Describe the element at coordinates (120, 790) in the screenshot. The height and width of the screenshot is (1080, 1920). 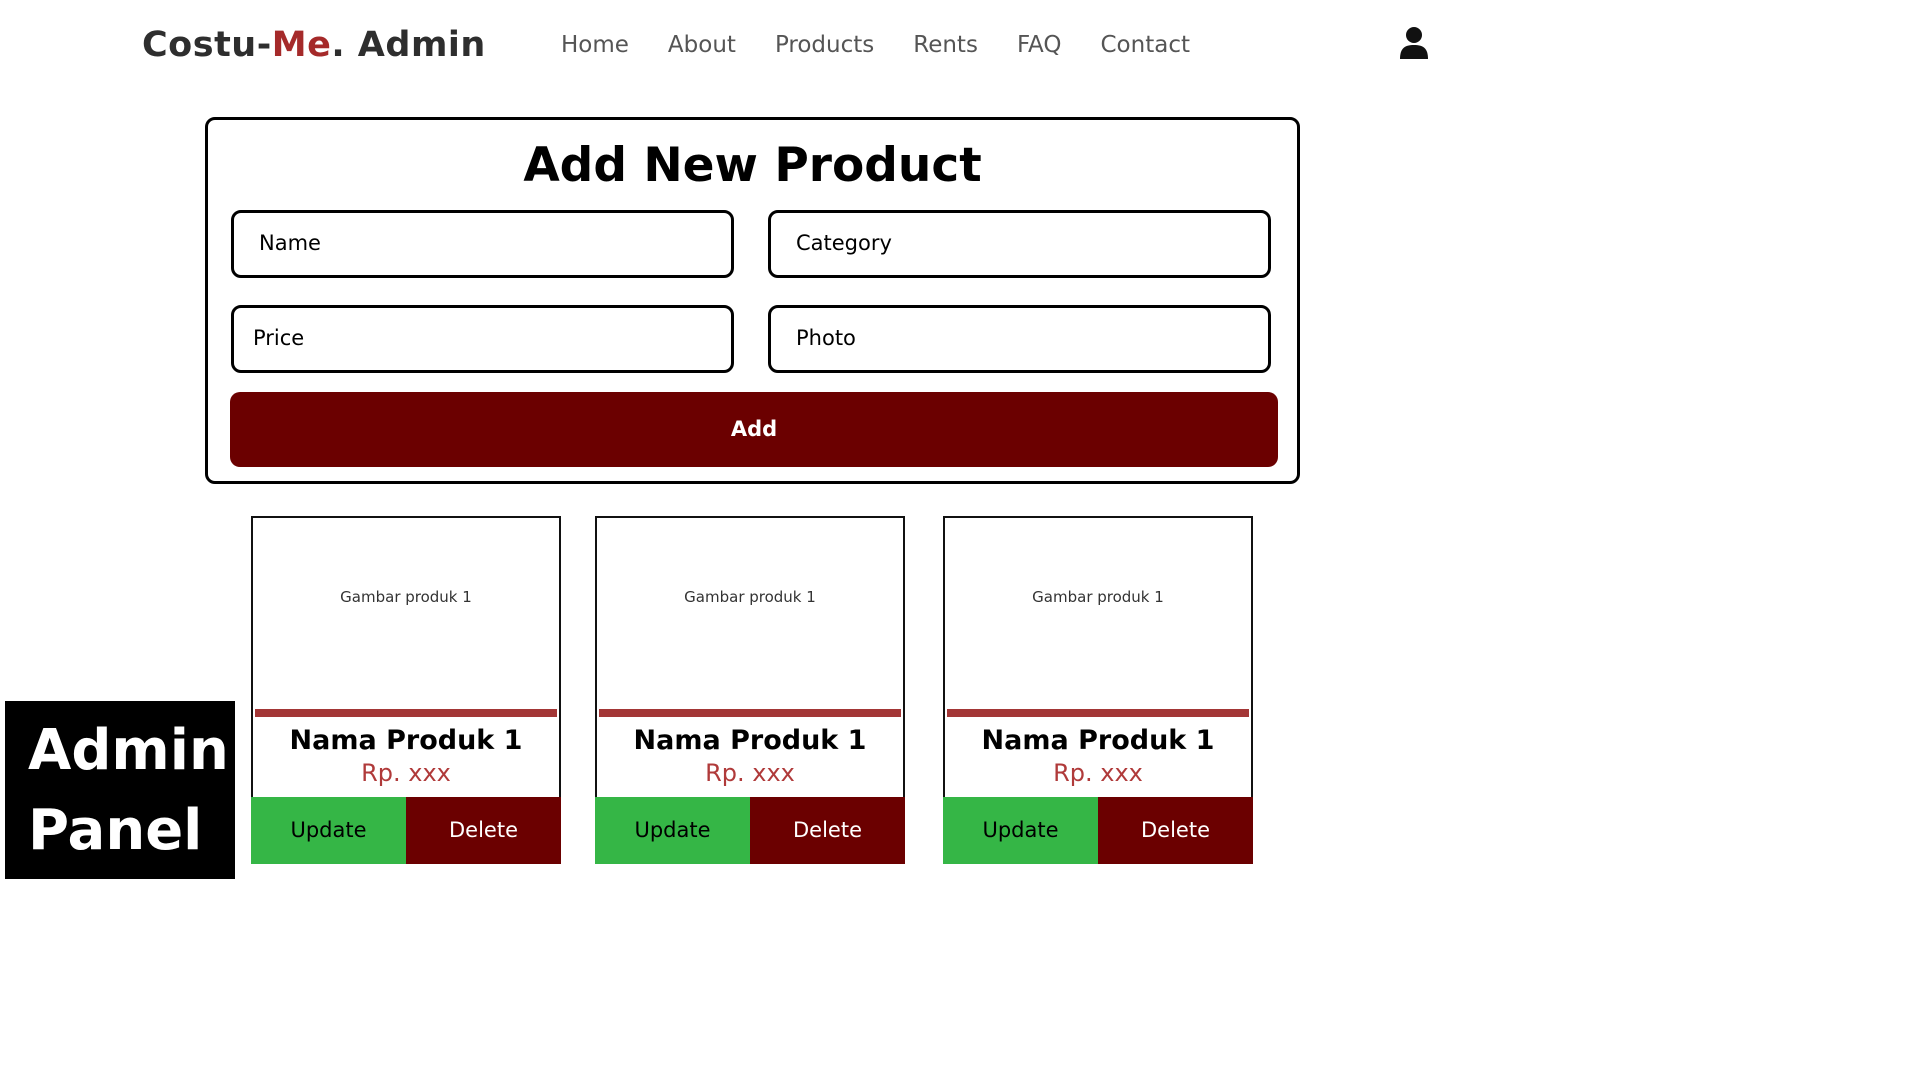
I see `admin-panel-badge: Admin Panel` at that location.